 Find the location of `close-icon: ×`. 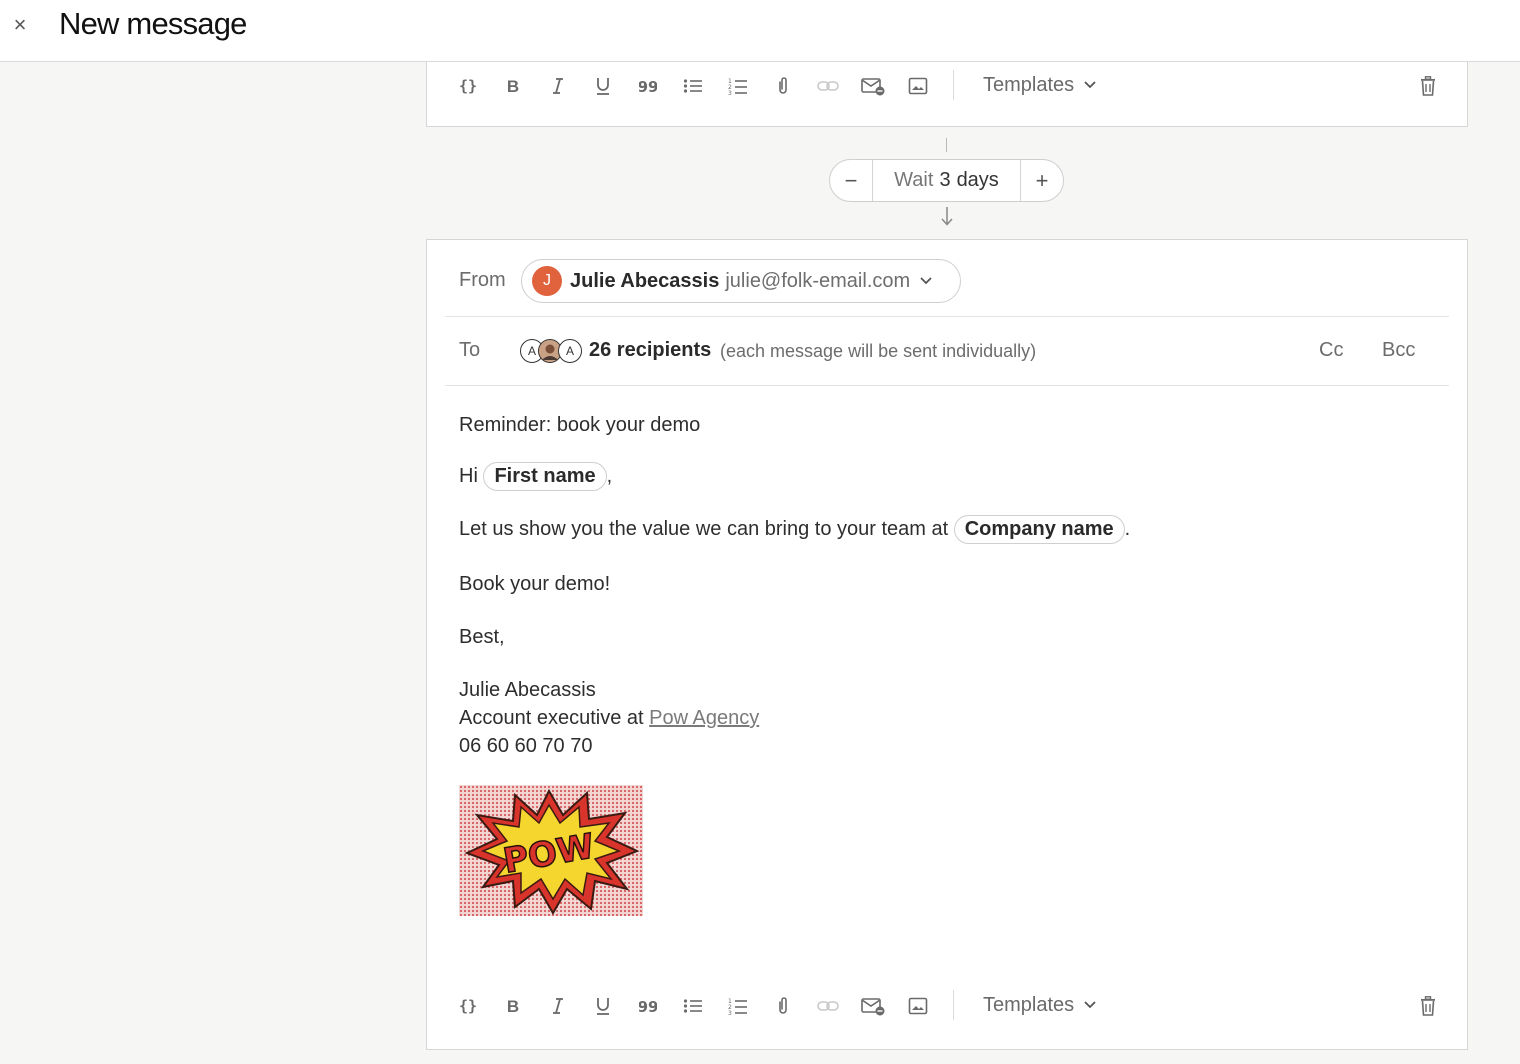

close-icon: × is located at coordinates (20, 25).